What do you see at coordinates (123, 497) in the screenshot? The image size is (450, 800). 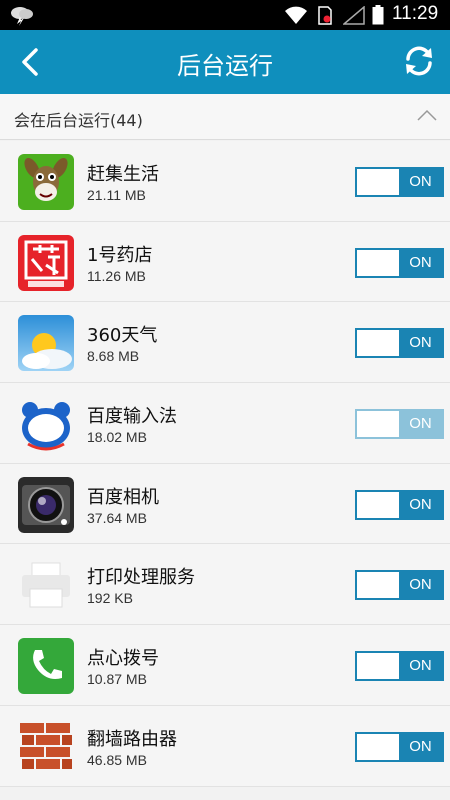 I see `app-name: 百度相机` at bounding box center [123, 497].